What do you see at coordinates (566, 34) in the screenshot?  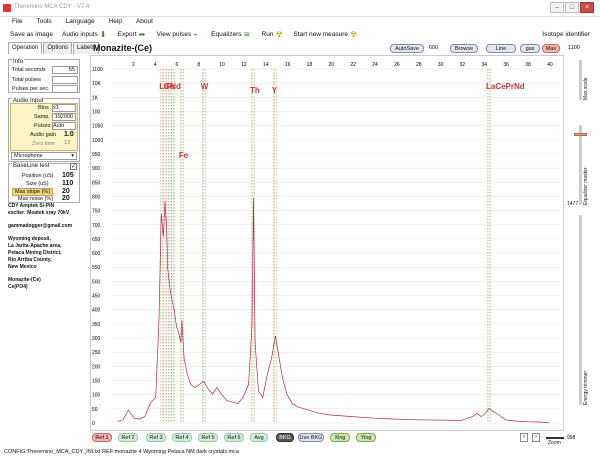 I see `isotope-identifier-button: Isotope identifier` at bounding box center [566, 34].